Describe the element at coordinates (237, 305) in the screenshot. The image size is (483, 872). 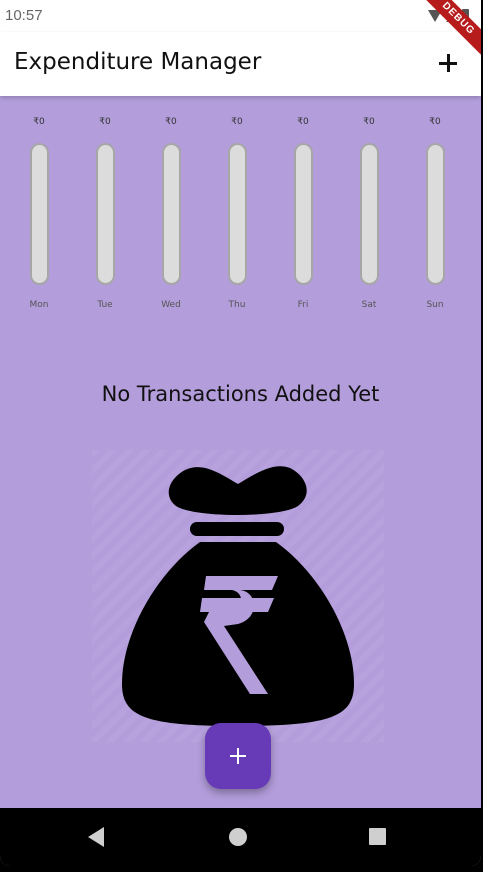
I see `bar-day-label: Thu` at that location.